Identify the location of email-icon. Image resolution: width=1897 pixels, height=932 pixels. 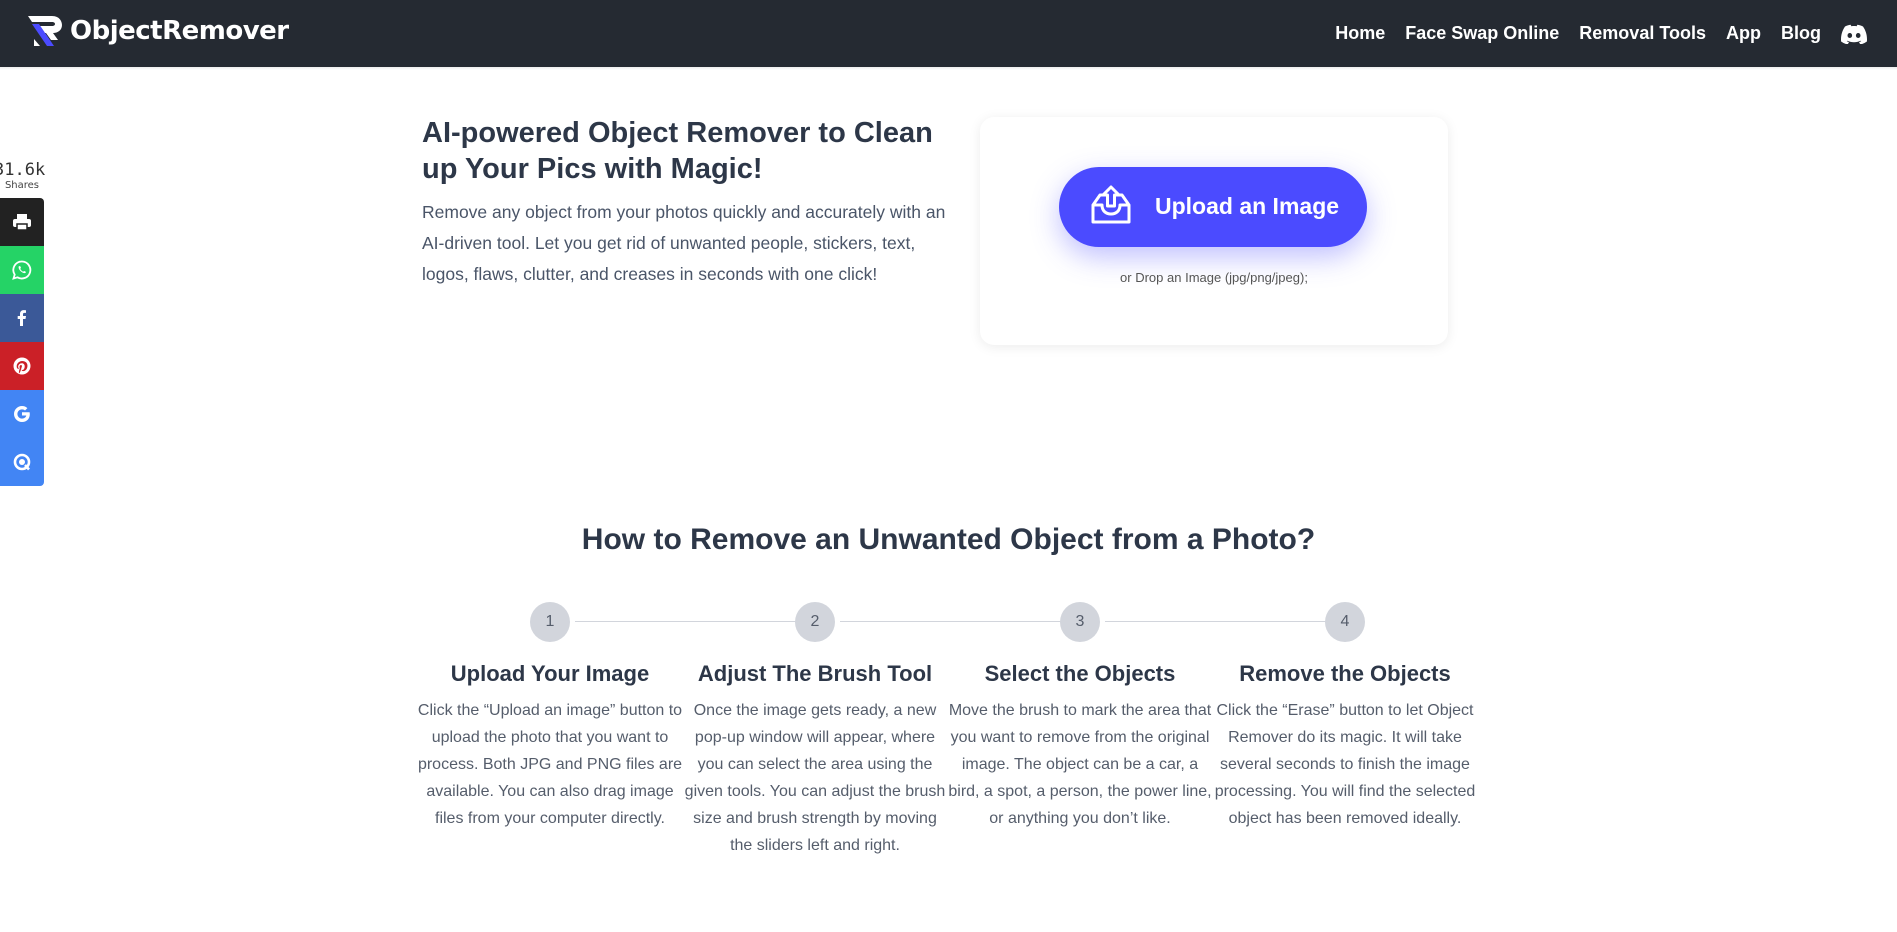
(22, 462).